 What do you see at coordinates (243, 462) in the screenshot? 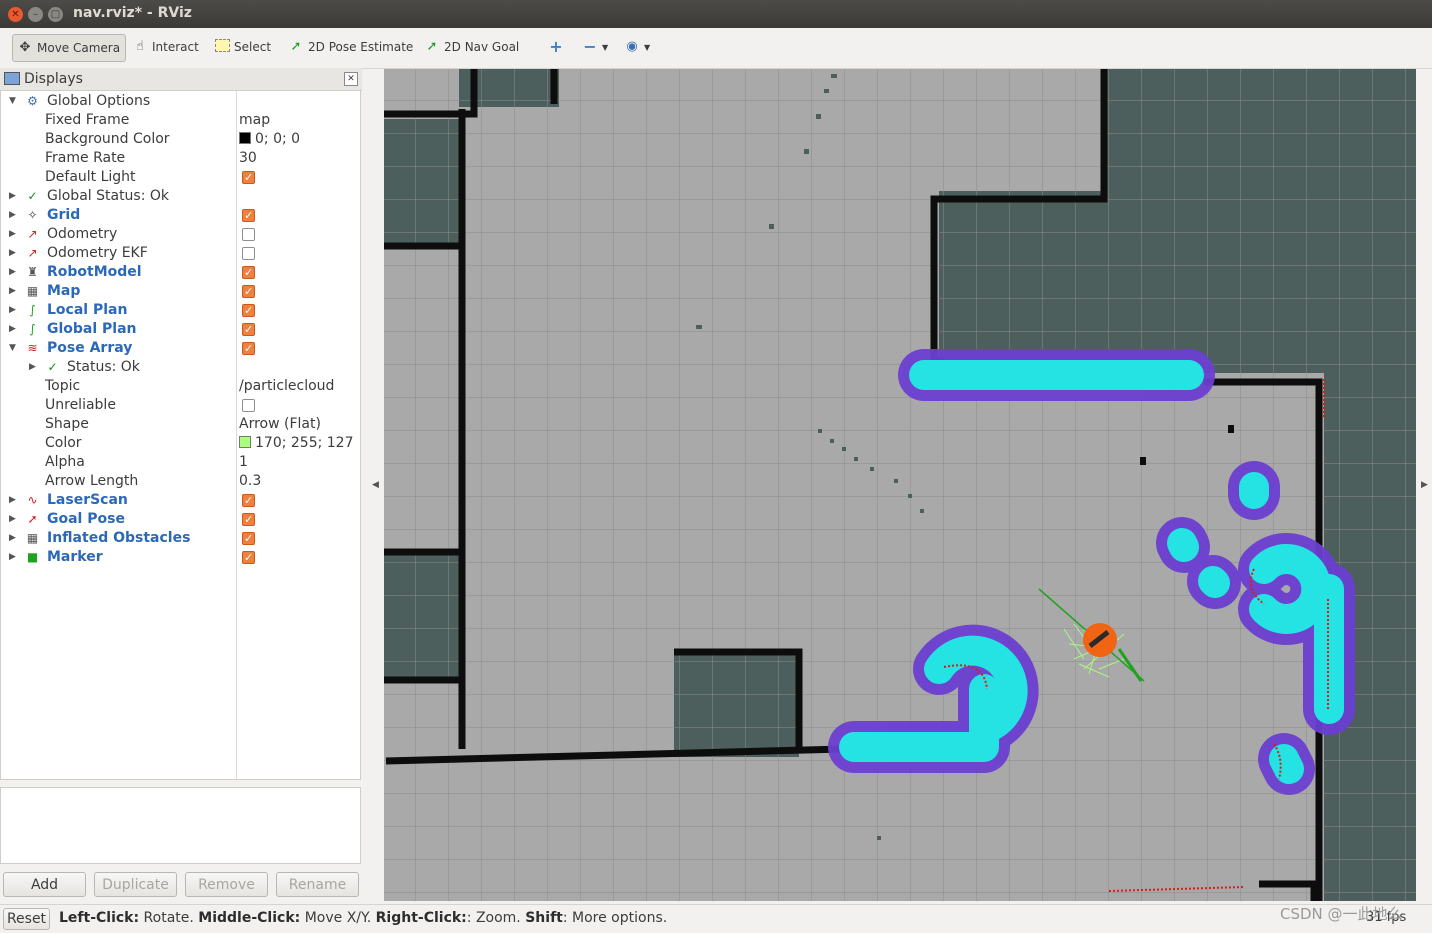
I see `display-row-value: 1` at bounding box center [243, 462].